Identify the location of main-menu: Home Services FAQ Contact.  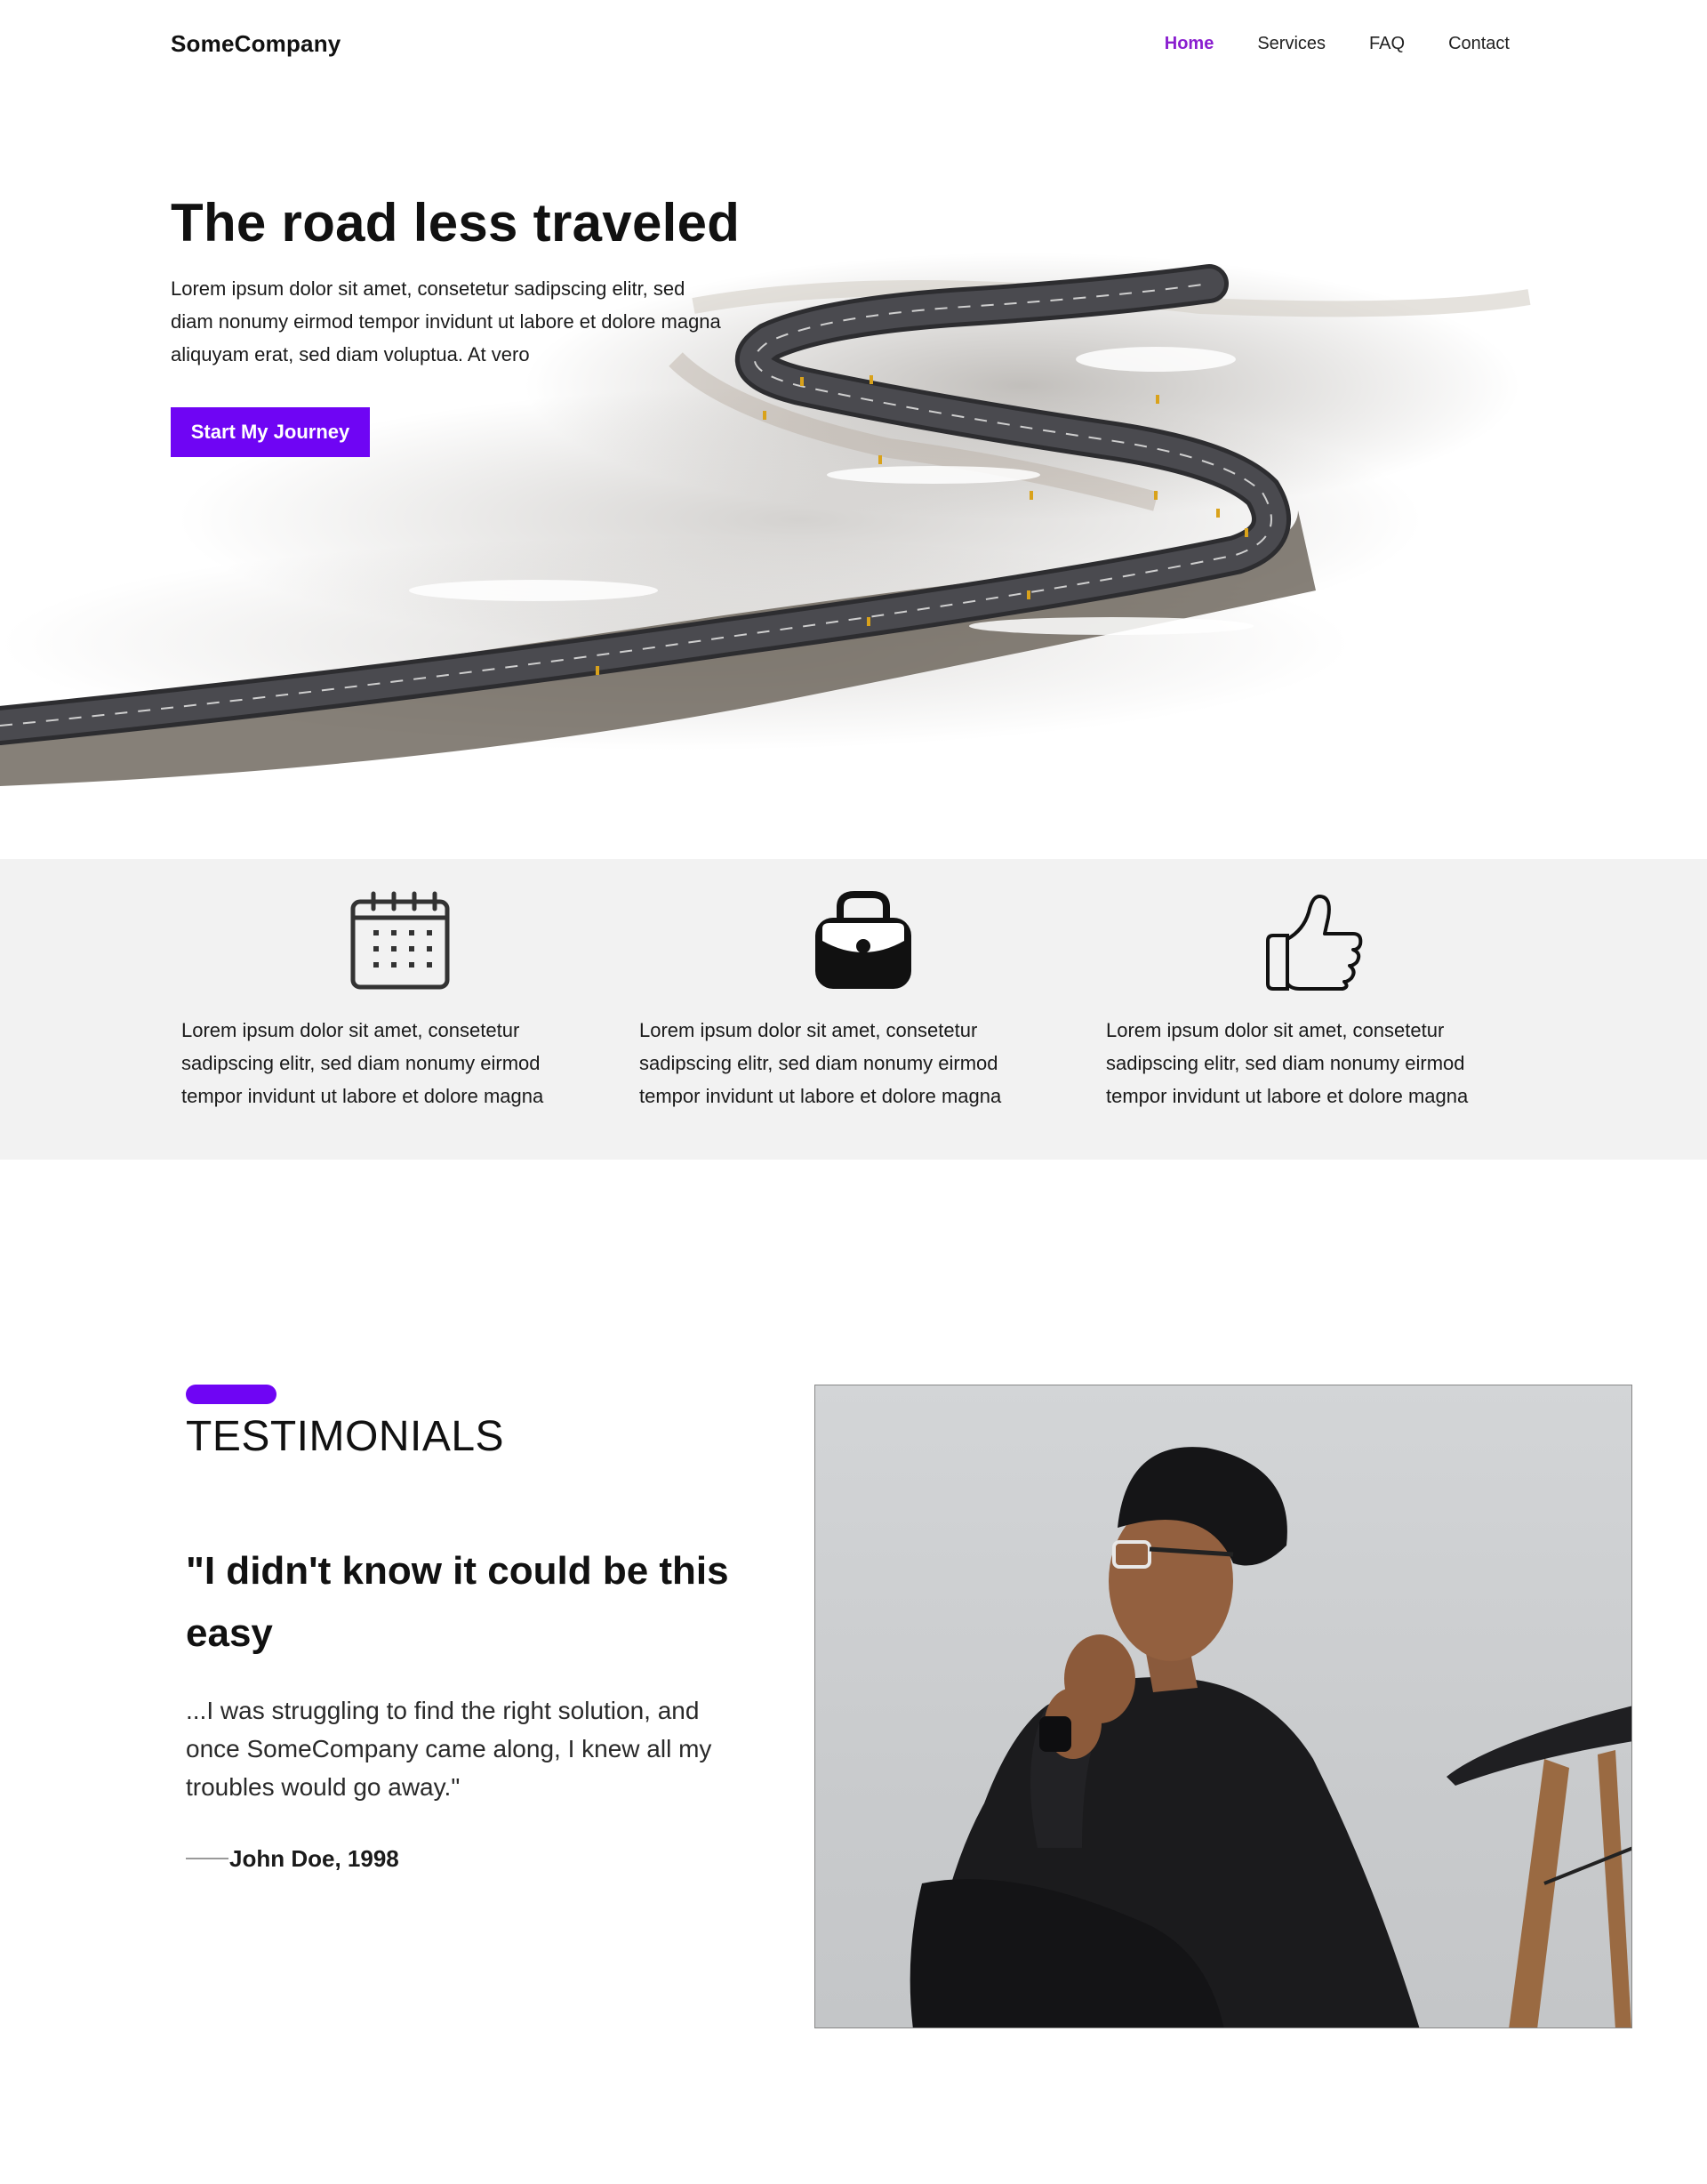
(1316, 44).